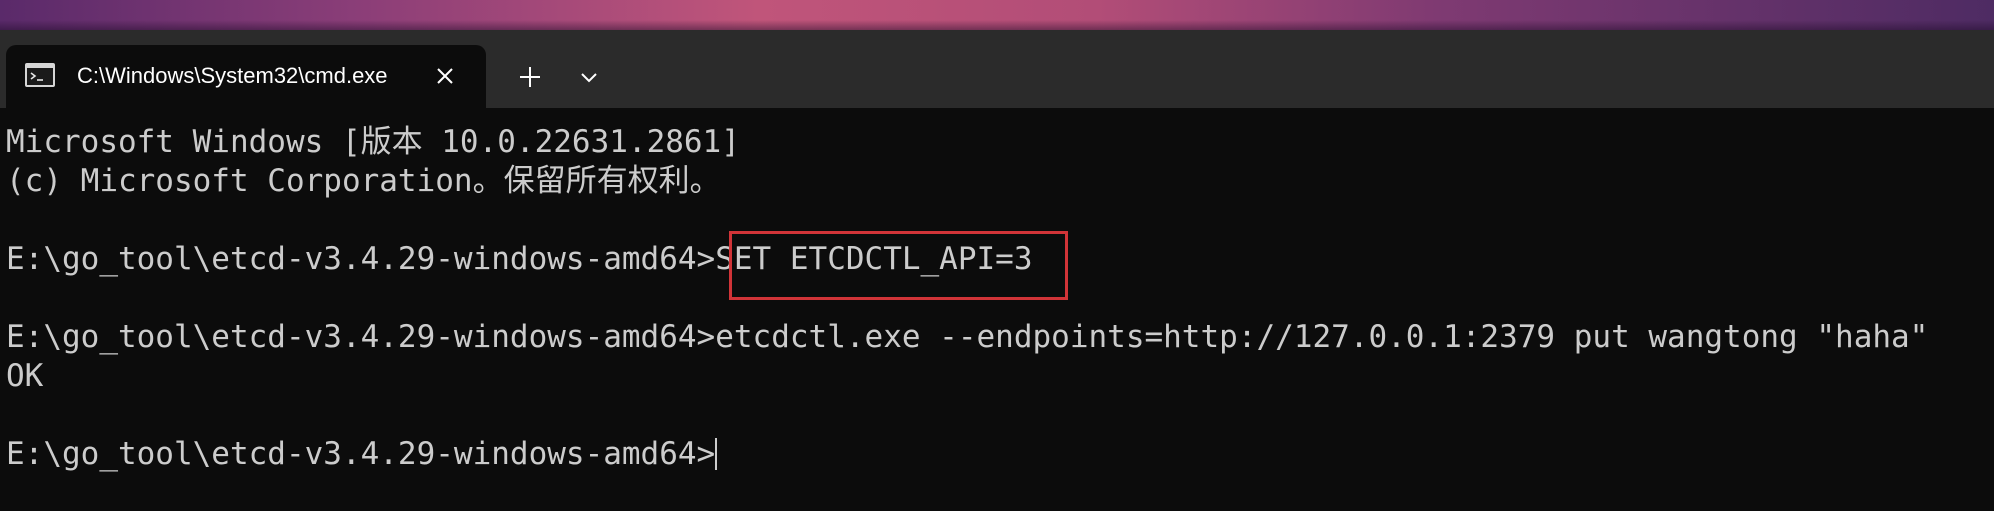 This screenshot has width=1994, height=511. I want to click on highlight-box, so click(898, 265).